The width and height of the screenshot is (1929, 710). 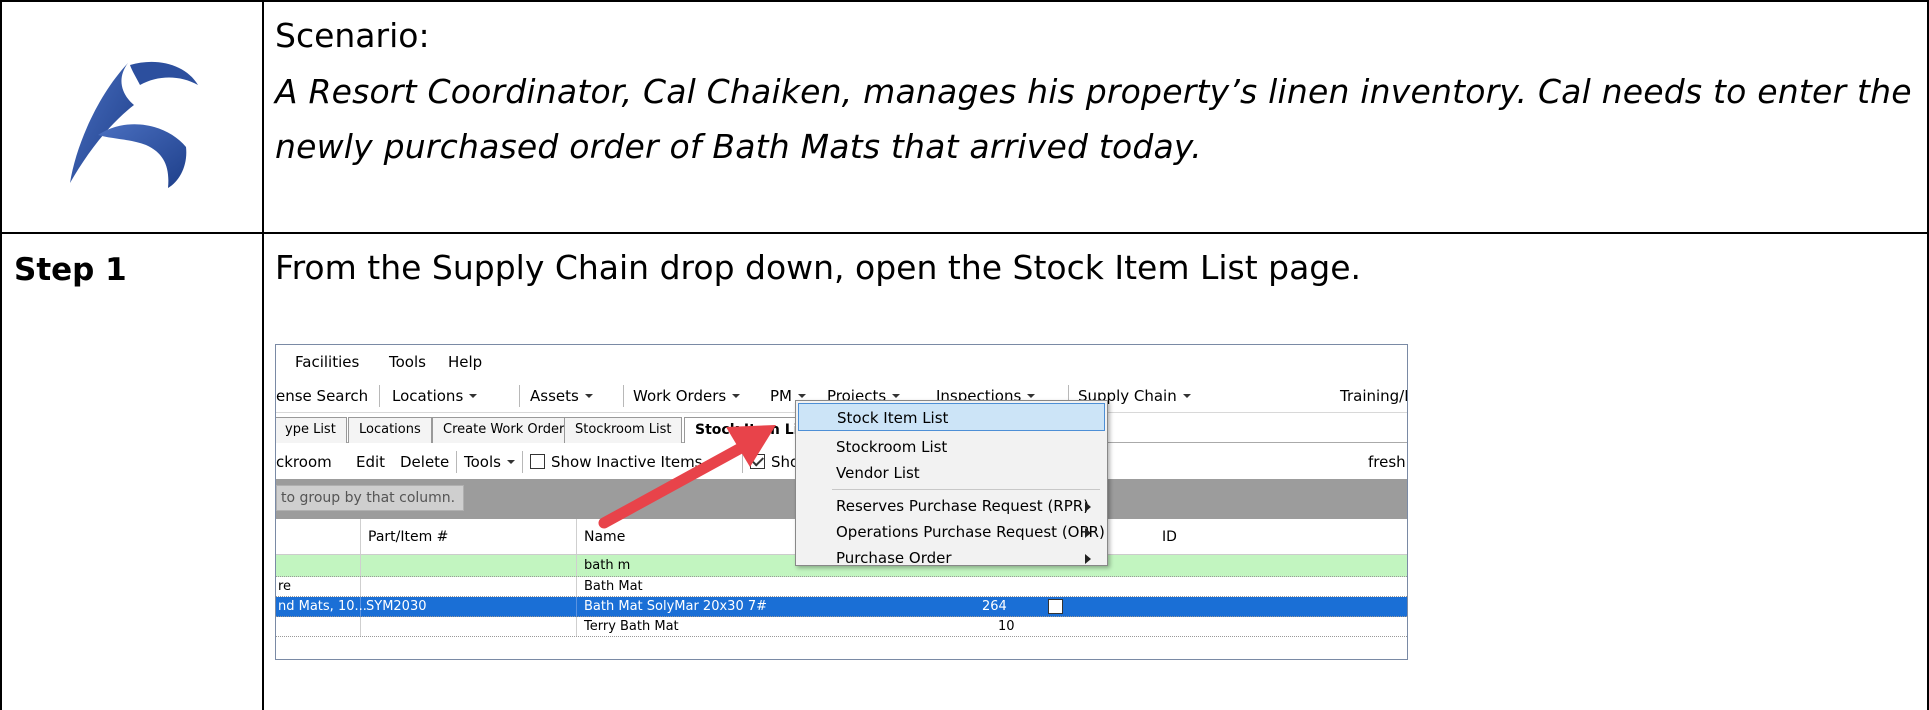 What do you see at coordinates (757, 461) in the screenshot?
I see `checkbox-checked-icon` at bounding box center [757, 461].